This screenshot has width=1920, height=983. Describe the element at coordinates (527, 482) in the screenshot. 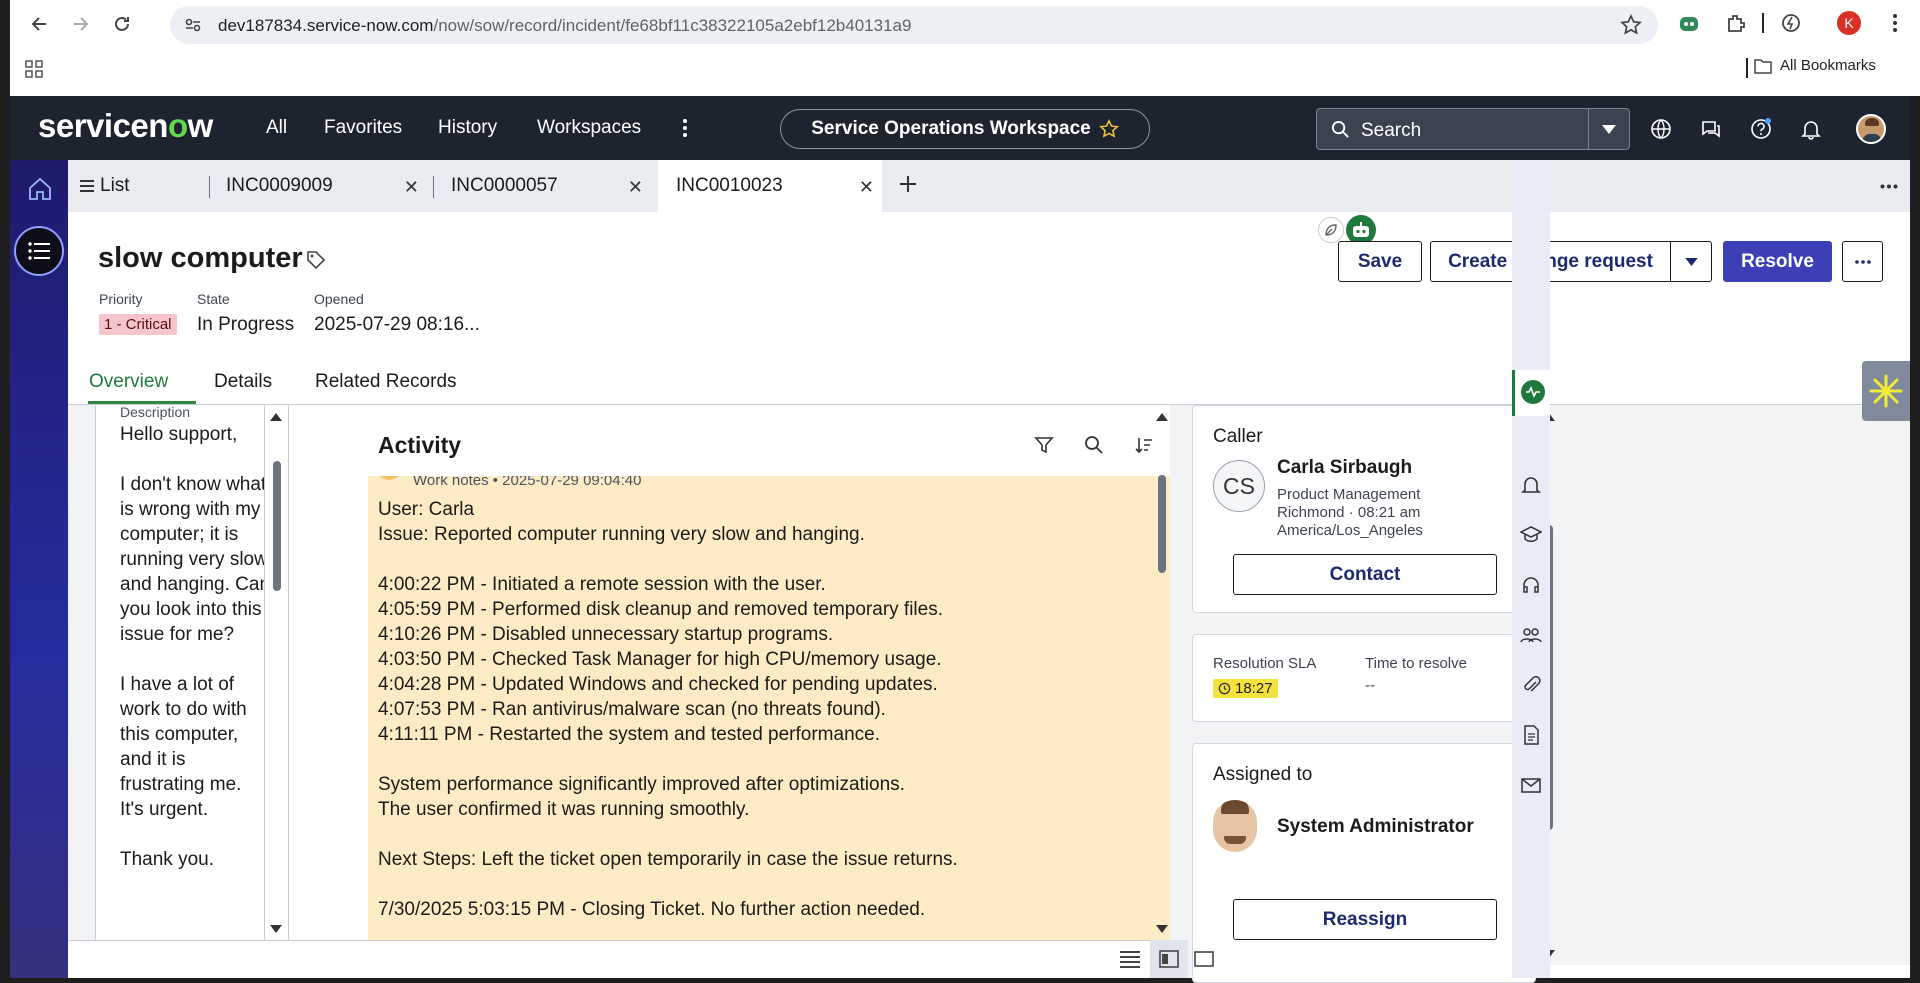

I see `work-note-meta: Work notes • 2025-07-29 09:04:40` at that location.